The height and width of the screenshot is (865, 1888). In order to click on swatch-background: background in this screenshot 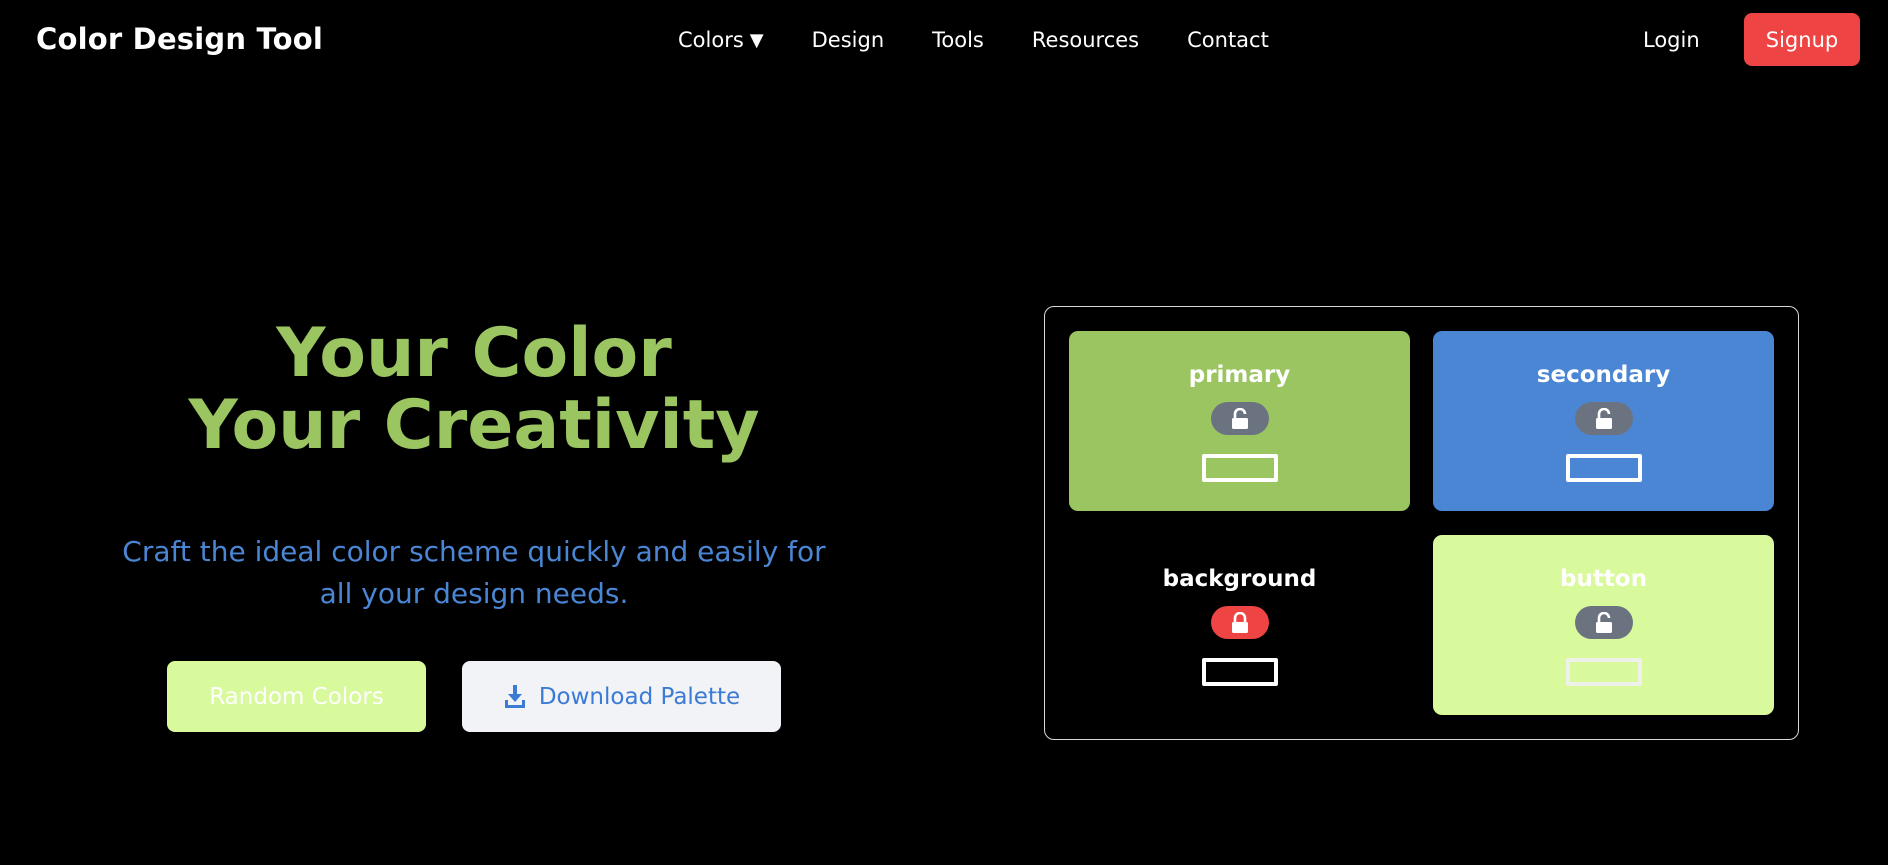, I will do `click(1239, 625)`.